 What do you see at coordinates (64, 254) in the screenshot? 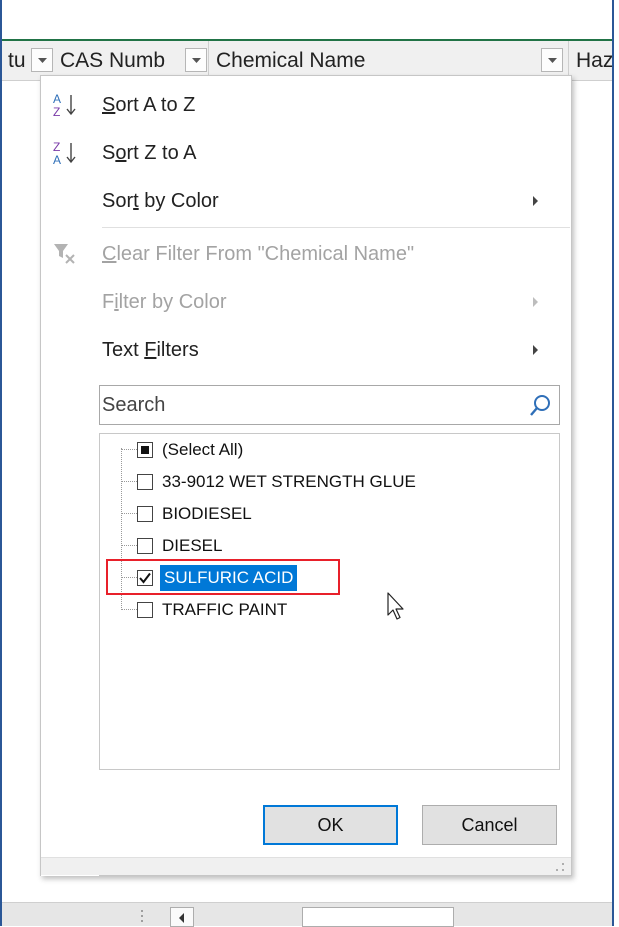
I see `clear-filter-icon` at bounding box center [64, 254].